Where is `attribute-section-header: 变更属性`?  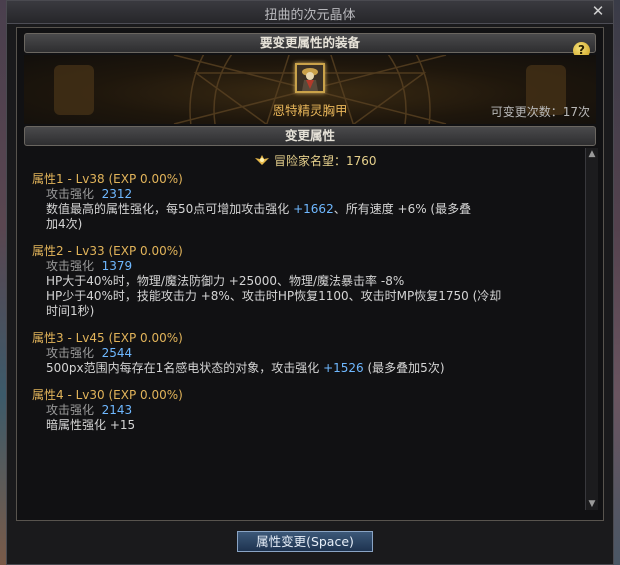 attribute-section-header: 变更属性 is located at coordinates (310, 136).